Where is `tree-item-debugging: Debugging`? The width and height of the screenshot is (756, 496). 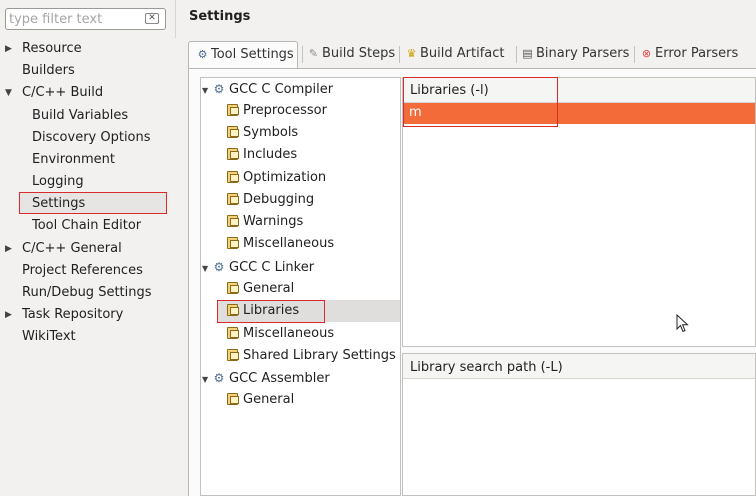
tree-item-debugging: Debugging is located at coordinates (269, 200).